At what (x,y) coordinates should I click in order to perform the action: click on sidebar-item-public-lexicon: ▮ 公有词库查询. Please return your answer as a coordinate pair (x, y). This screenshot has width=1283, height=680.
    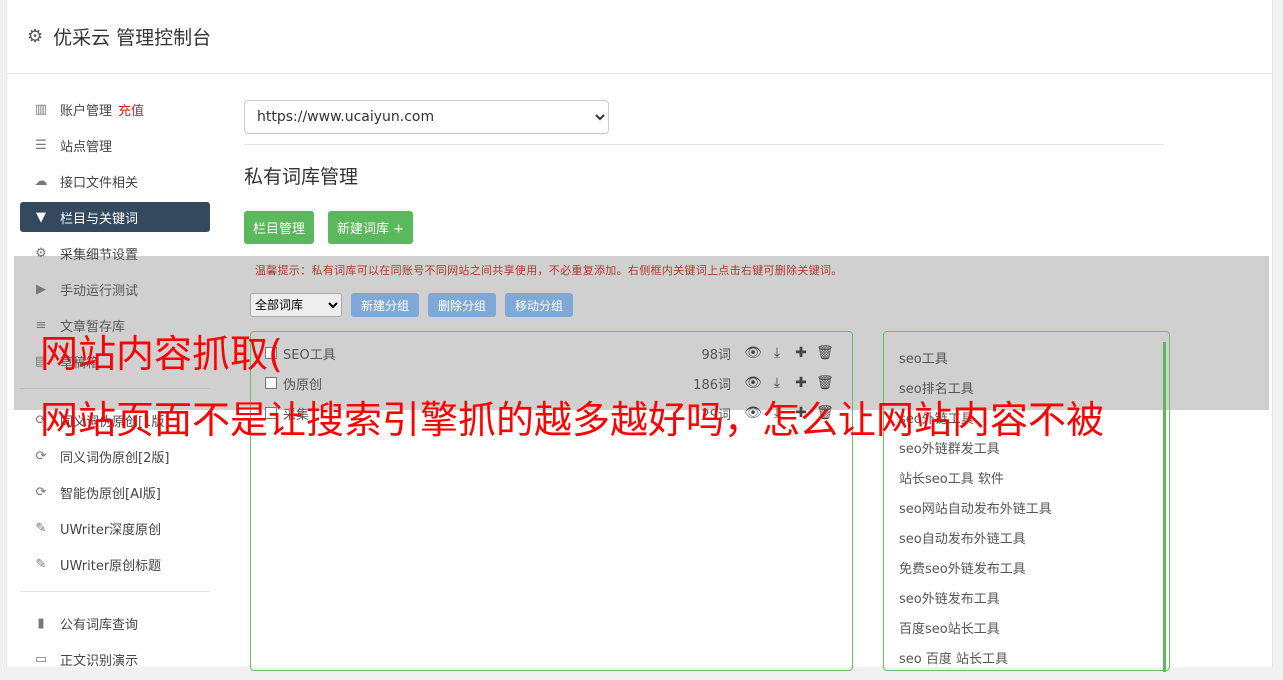
    Looking at the image, I should click on (115, 623).